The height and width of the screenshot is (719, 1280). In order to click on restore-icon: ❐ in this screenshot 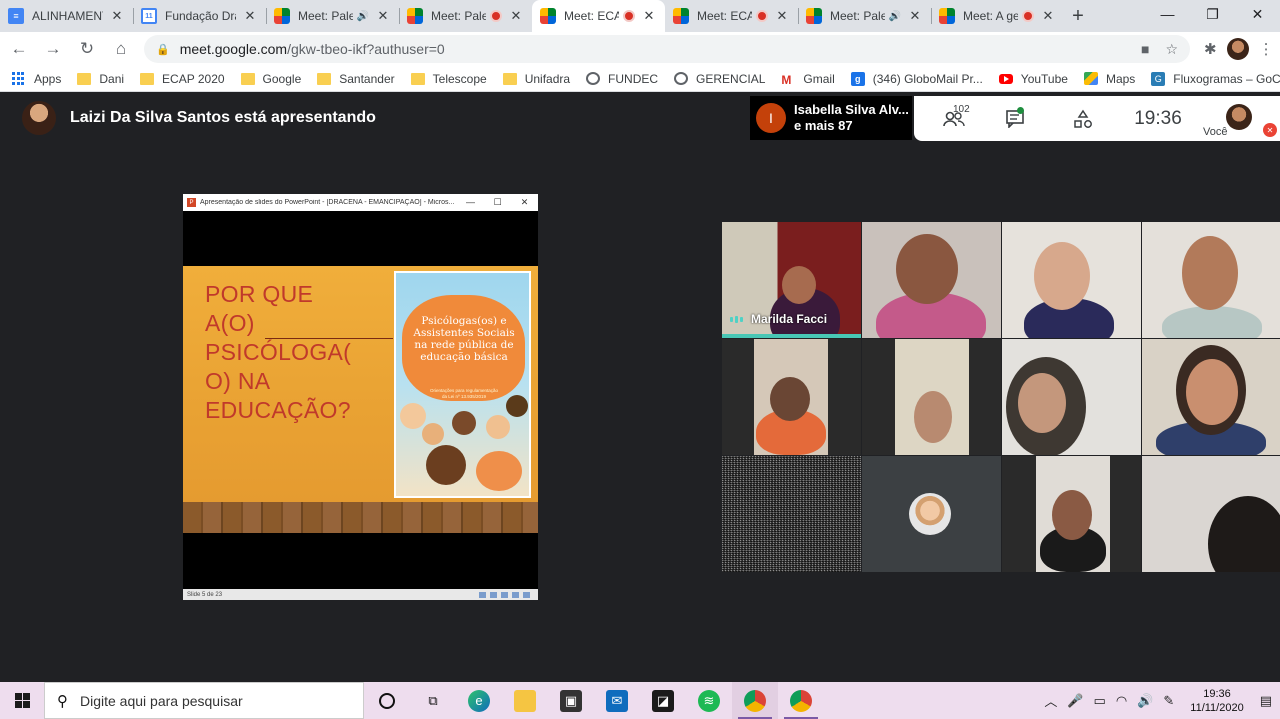, I will do `click(1212, 14)`.